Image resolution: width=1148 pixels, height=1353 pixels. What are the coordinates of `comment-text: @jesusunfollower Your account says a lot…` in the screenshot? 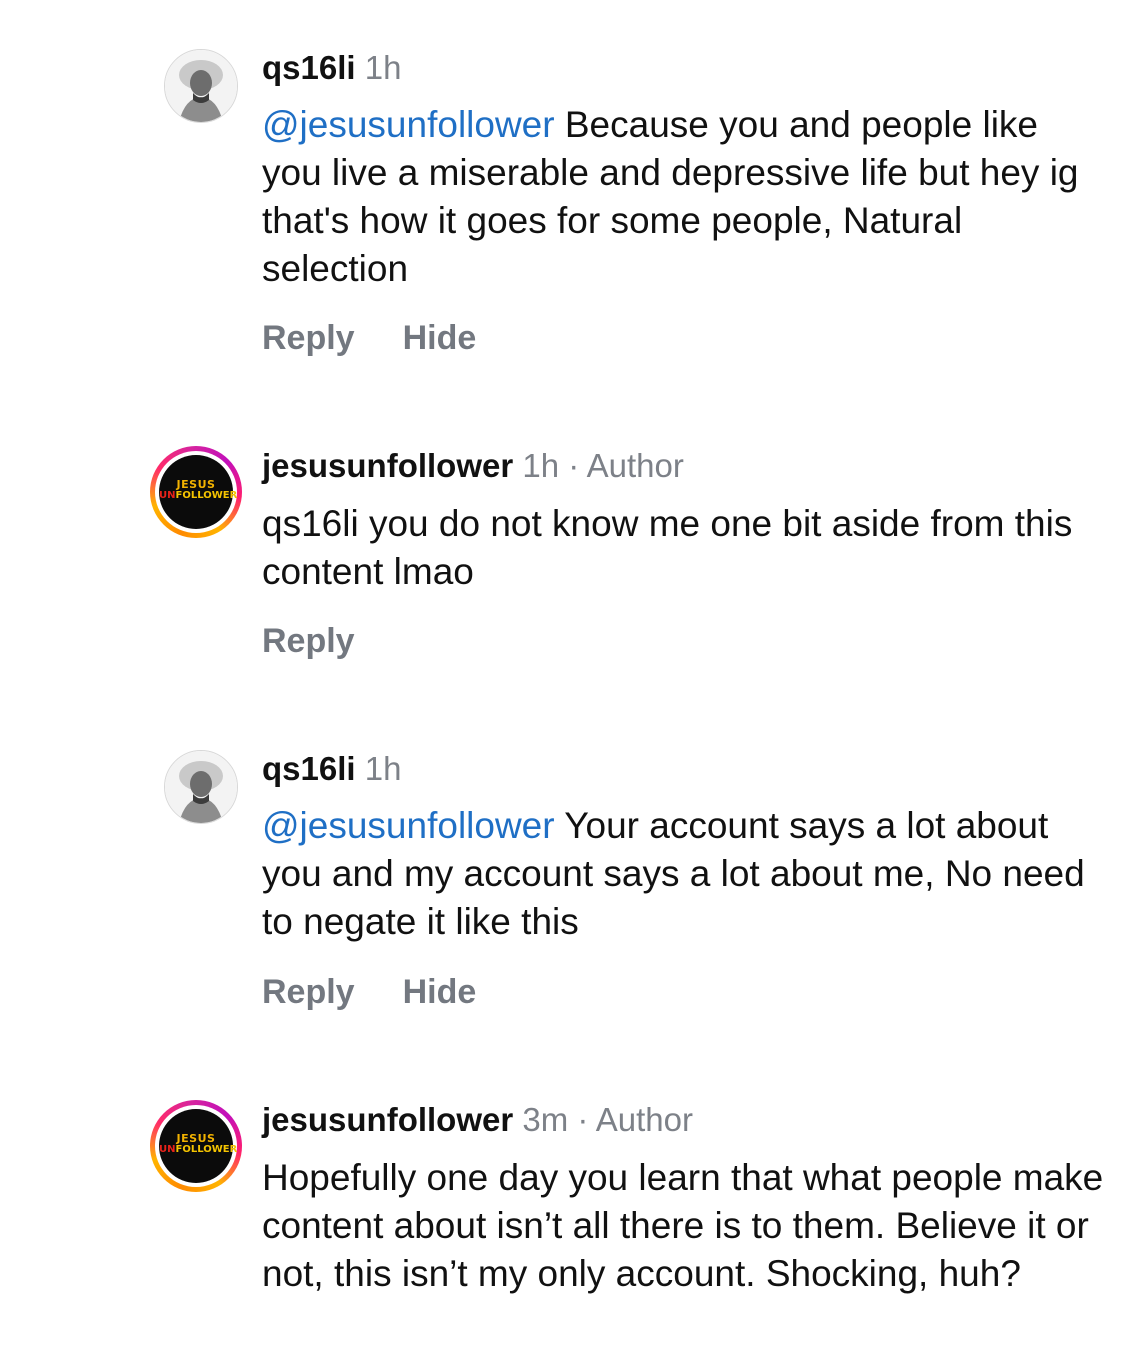 It's located at (684, 874).